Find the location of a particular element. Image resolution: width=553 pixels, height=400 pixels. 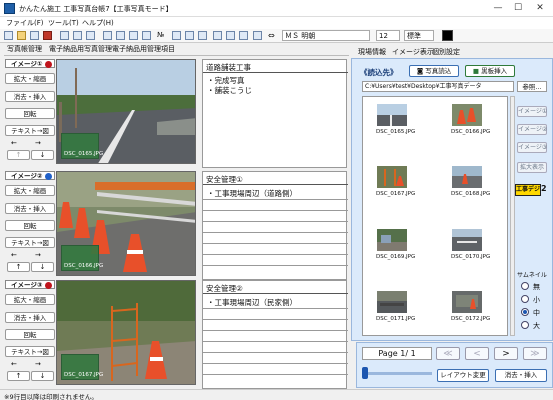

menu-tools: ツール(T) is located at coordinates (63, 23).